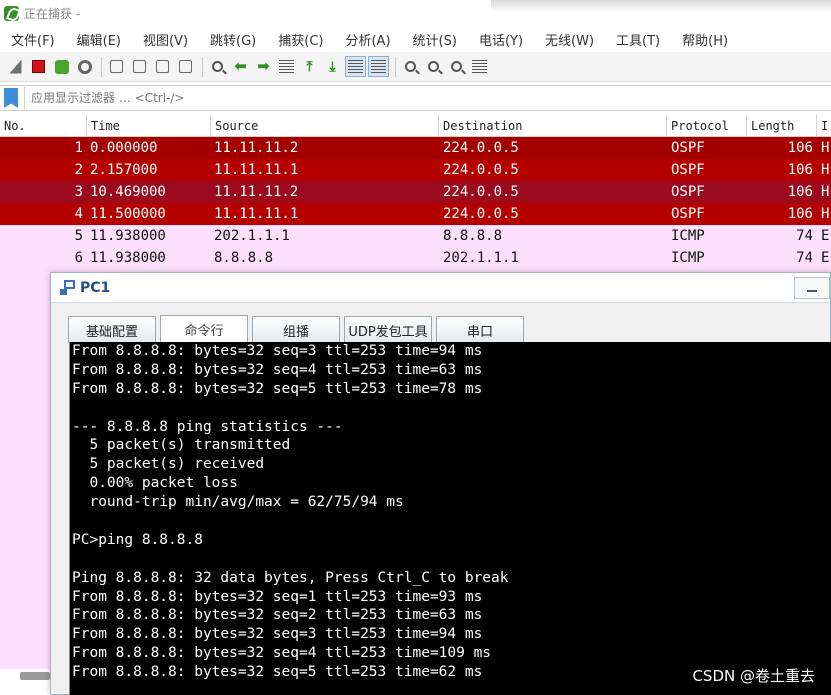 The width and height of the screenshot is (831, 695). Describe the element at coordinates (240, 66) in the screenshot. I see `go-back-button: ⬅` at that location.